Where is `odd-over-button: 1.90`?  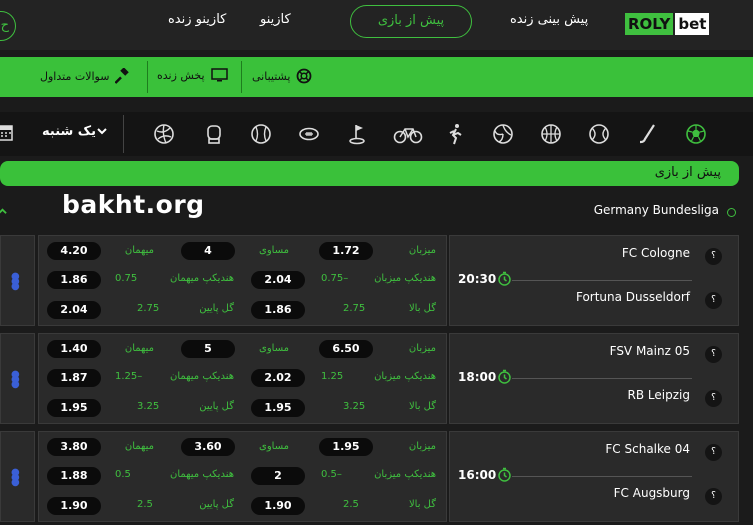 odd-over-button: 1.90 is located at coordinates (278, 506).